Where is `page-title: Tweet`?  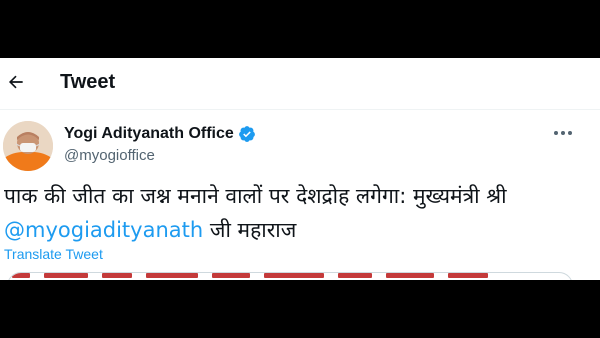
page-title: Tweet is located at coordinates (88, 82).